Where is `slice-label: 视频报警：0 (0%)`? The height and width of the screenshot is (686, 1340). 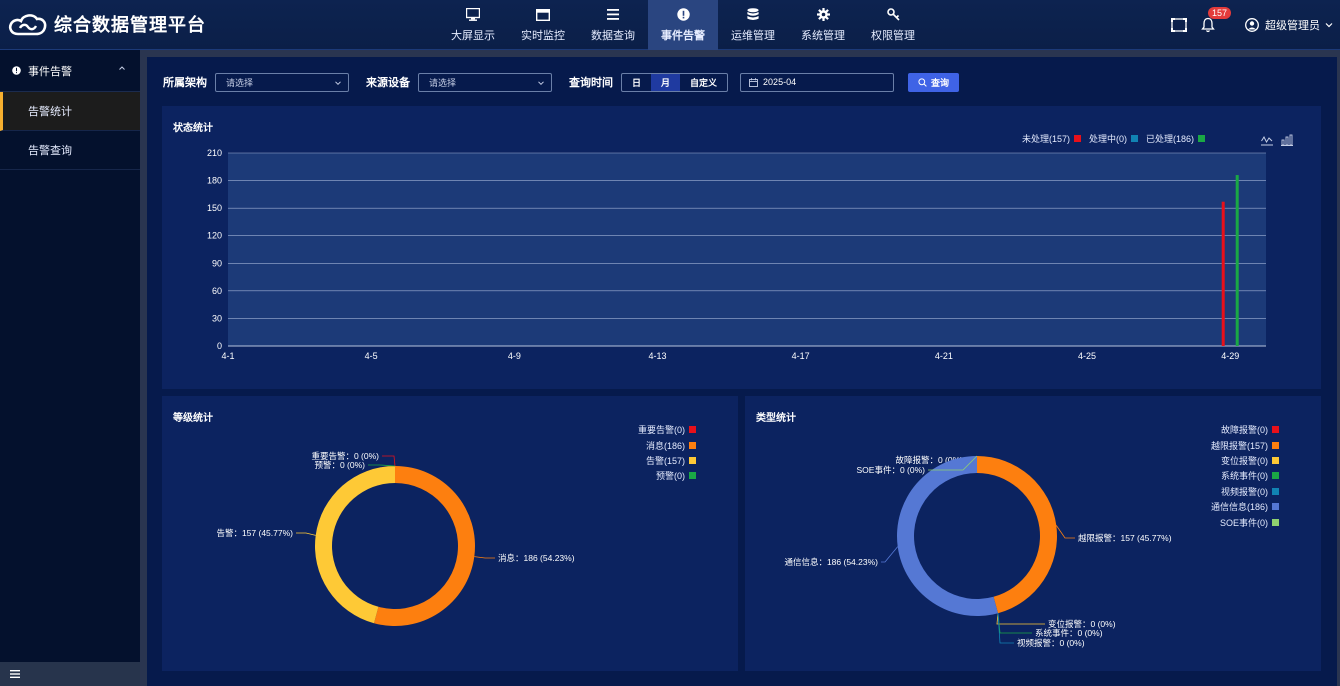
slice-label: 视频报警：0 (0%) is located at coordinates (1051, 643).